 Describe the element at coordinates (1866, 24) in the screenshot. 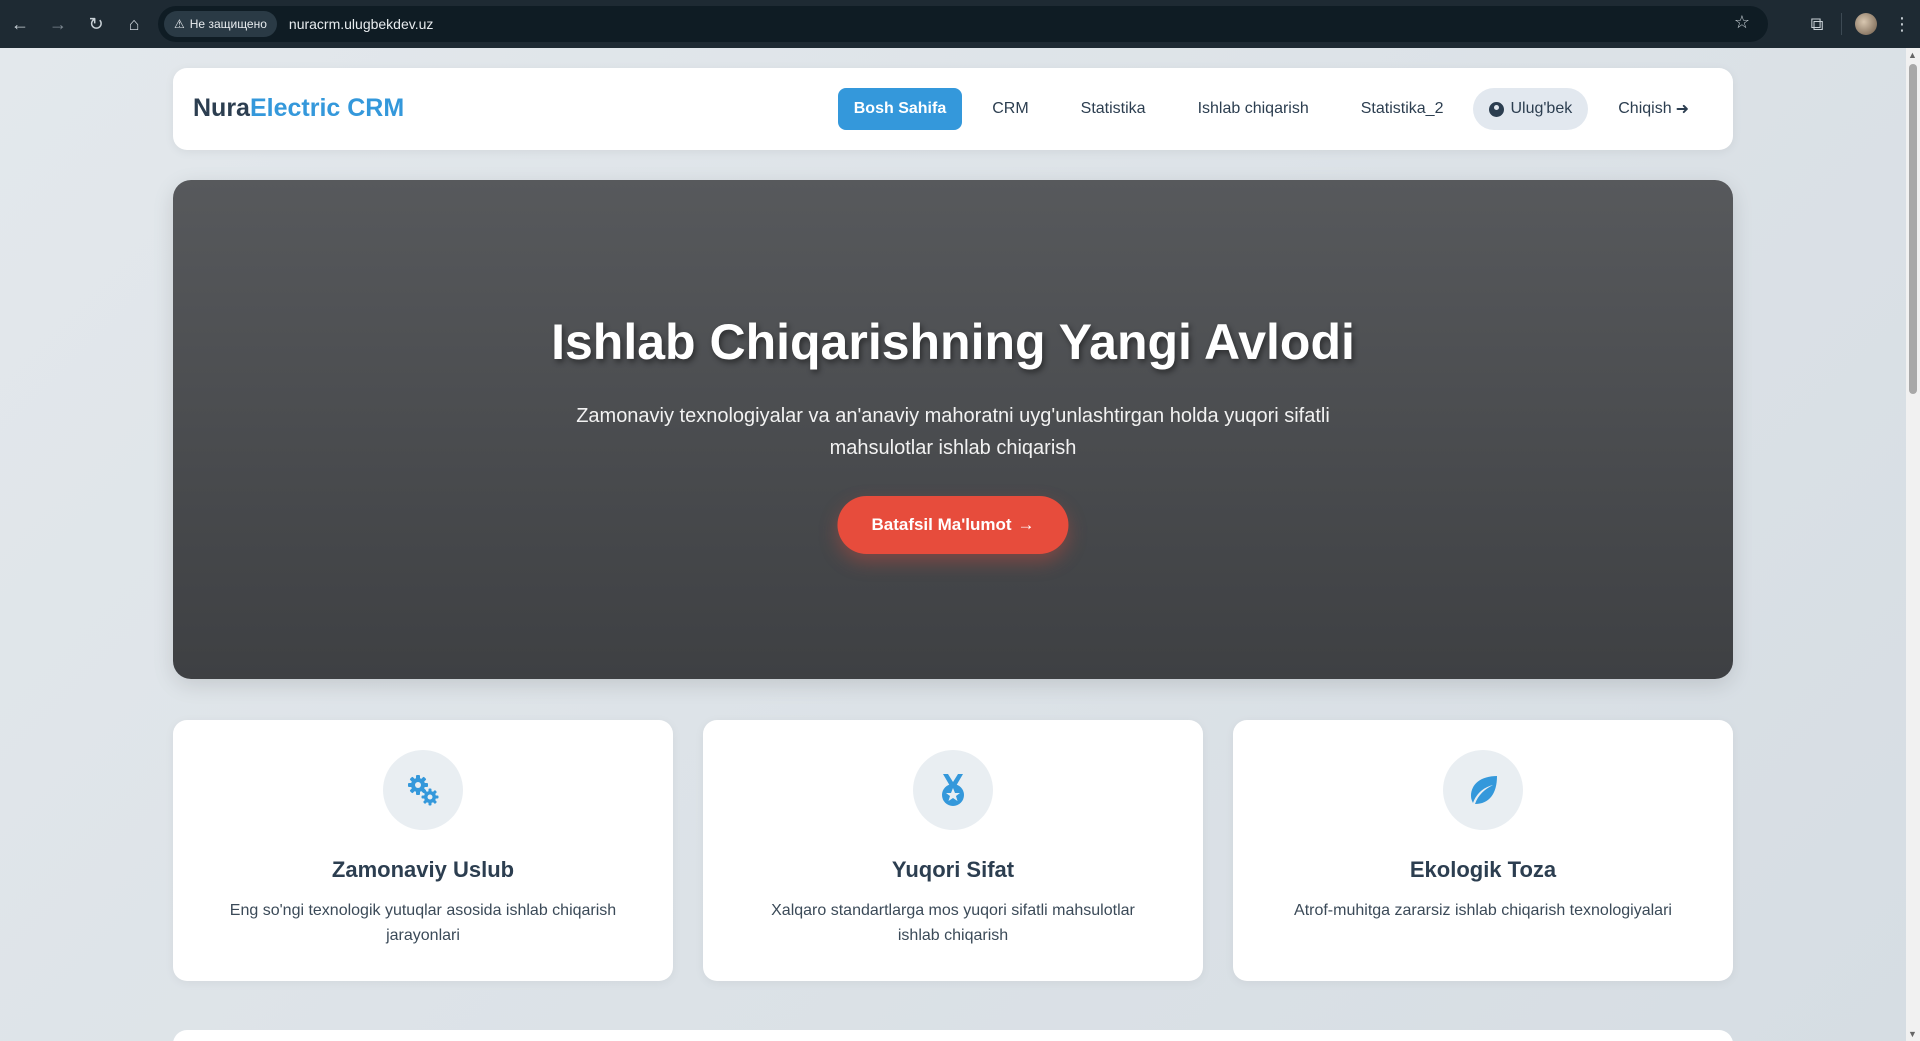

I see `profile-avatar` at that location.